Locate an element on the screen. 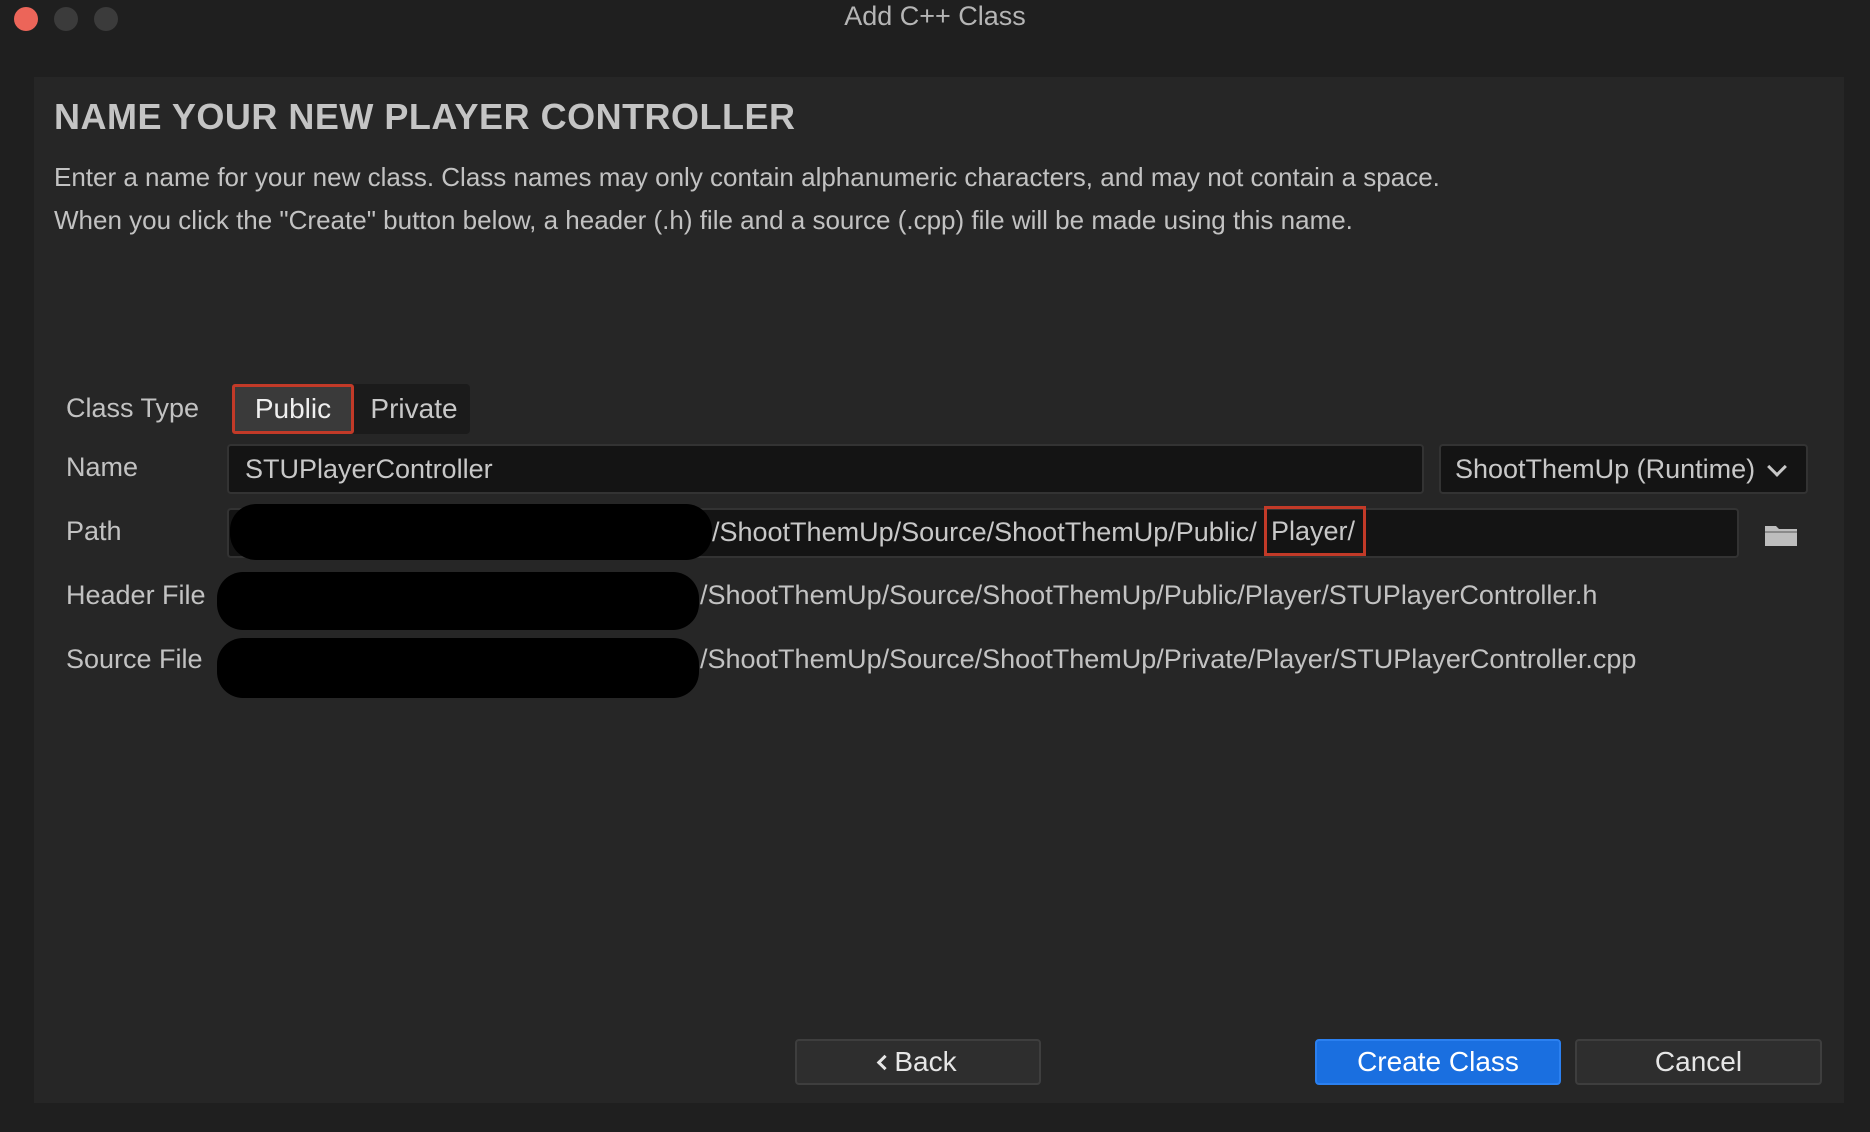 The image size is (1870, 1132). class-type-private-button: Private is located at coordinates (414, 409).